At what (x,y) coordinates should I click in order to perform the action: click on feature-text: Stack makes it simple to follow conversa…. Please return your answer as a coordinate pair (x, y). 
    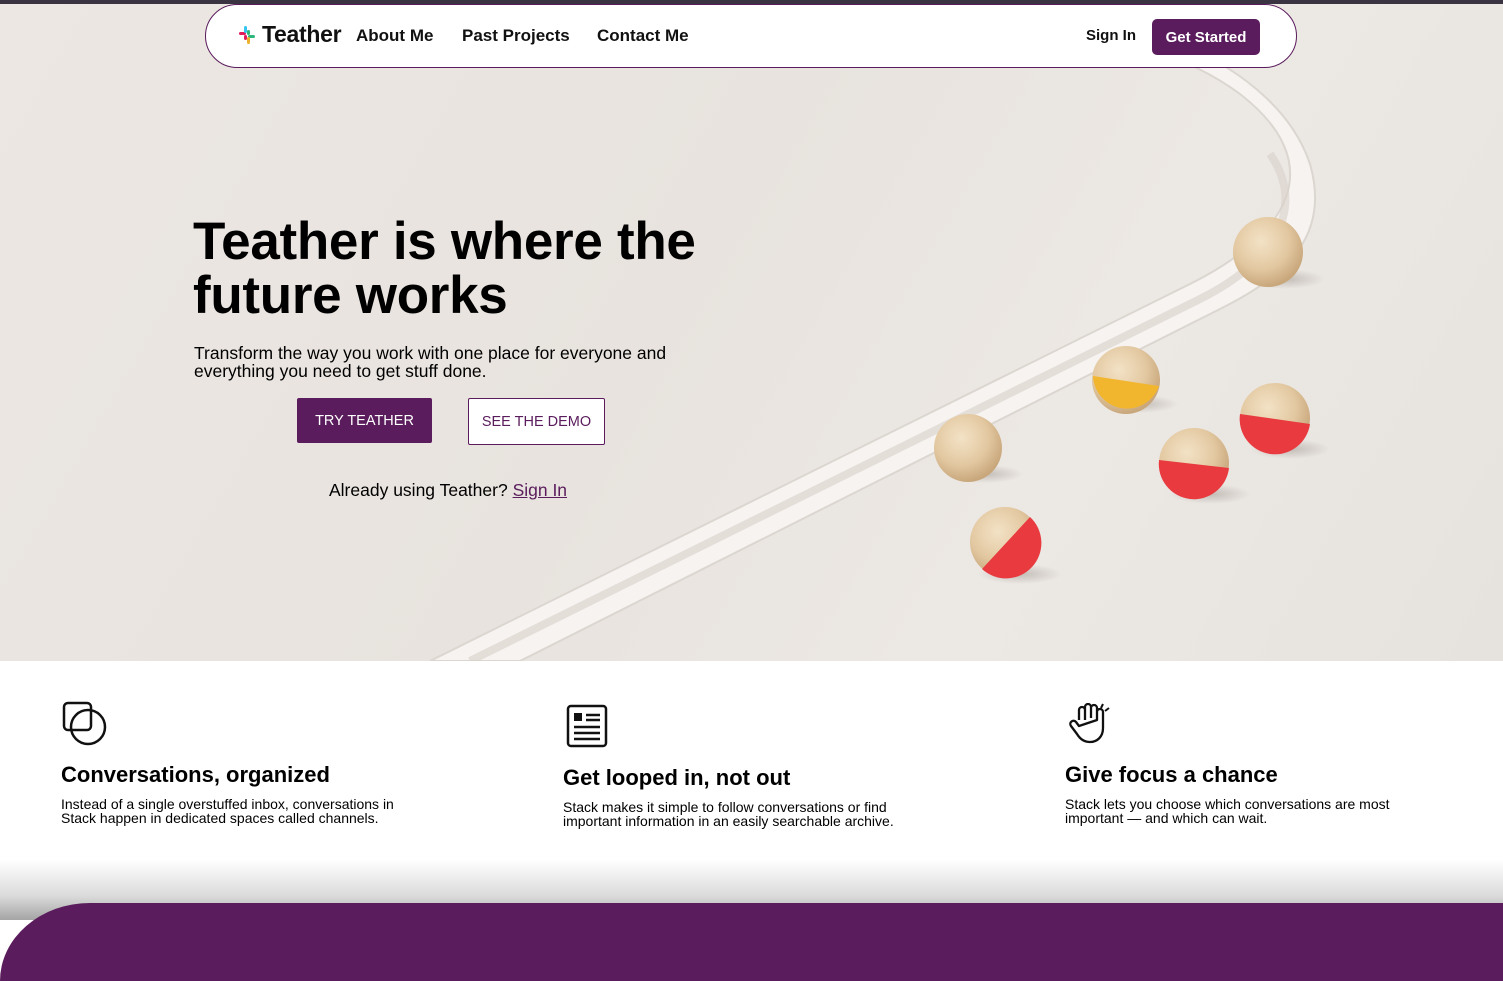
    Looking at the image, I should click on (728, 814).